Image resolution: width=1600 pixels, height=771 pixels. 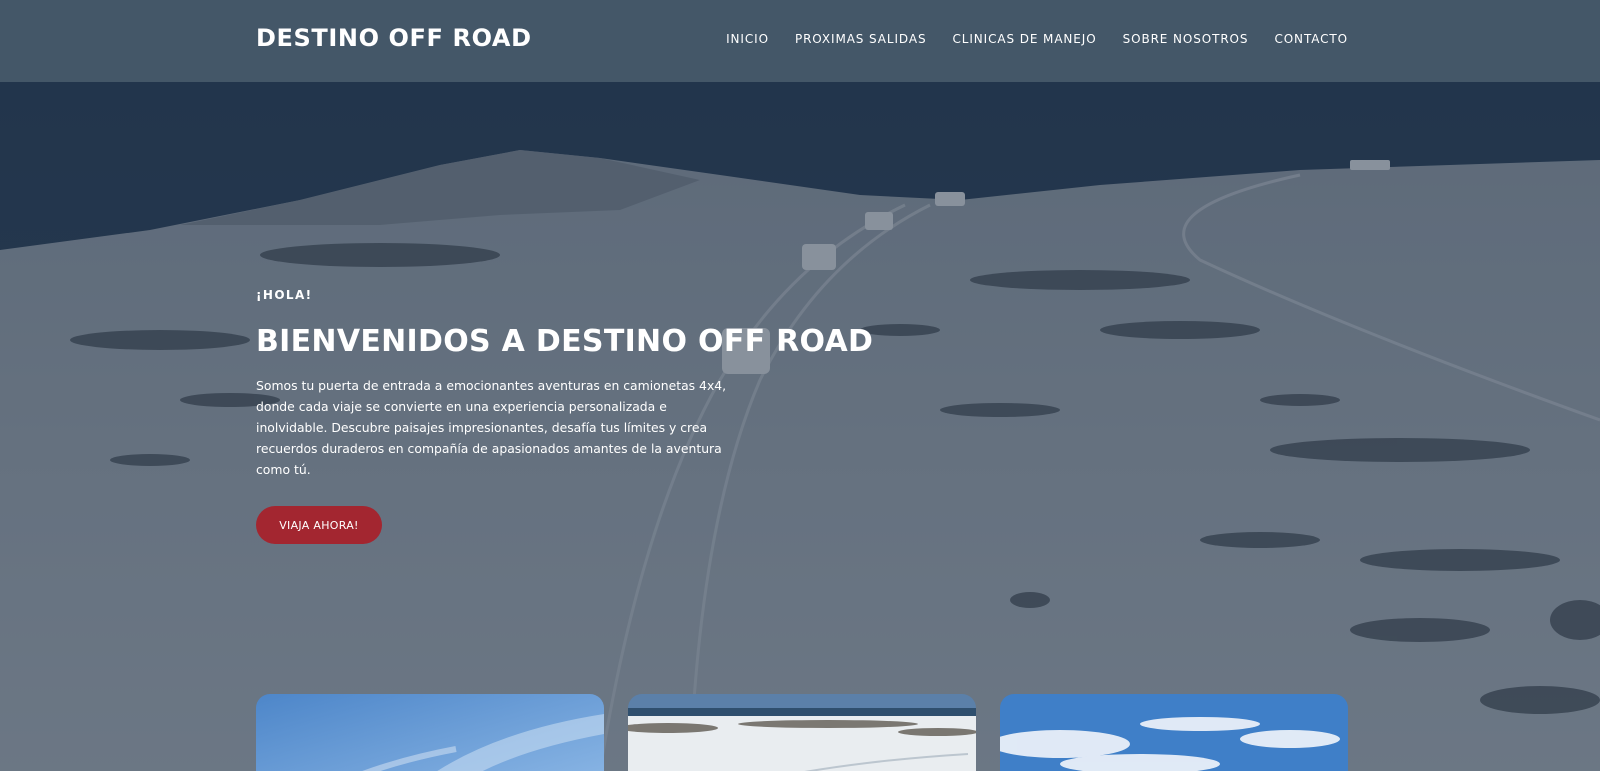 What do you see at coordinates (747, 39) in the screenshot?
I see `nav-link-inicio: INICIO` at bounding box center [747, 39].